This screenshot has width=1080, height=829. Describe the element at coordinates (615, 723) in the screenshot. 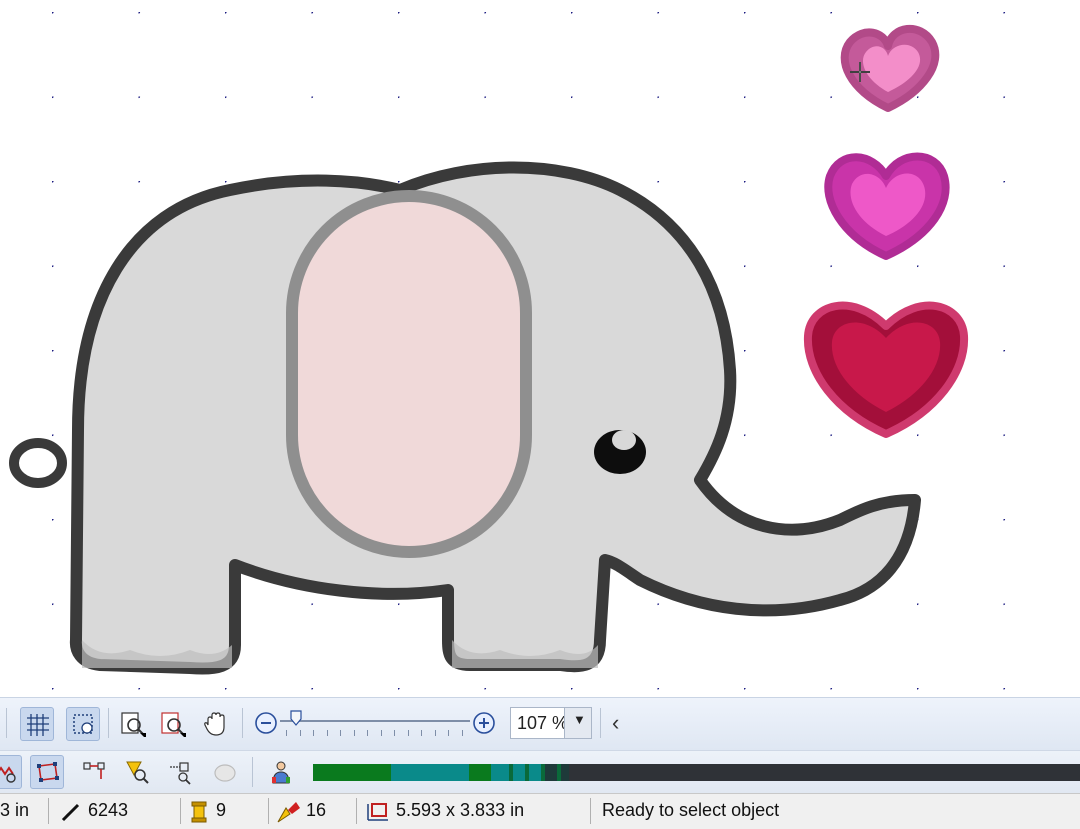

I see `scroll-left-button: ‹` at that location.